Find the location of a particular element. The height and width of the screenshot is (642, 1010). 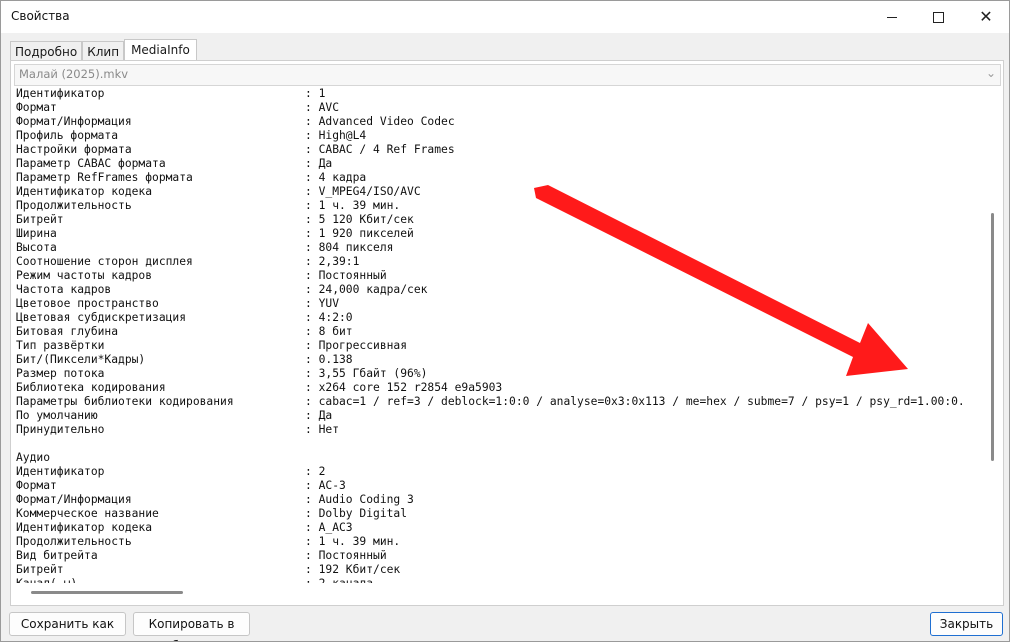

maximize-icon is located at coordinates (938, 17).